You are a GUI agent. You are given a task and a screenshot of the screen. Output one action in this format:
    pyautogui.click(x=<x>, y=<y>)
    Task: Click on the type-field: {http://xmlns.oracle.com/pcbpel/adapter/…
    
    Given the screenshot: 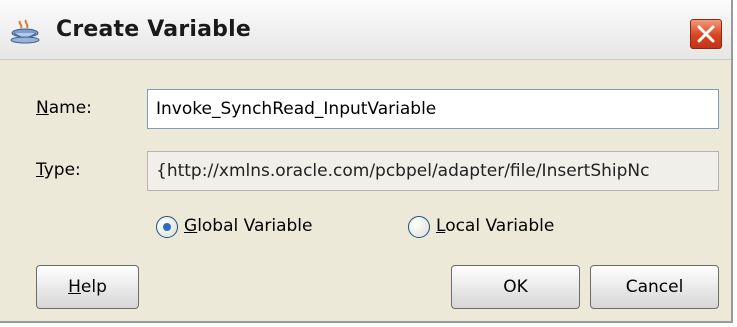 What is the action you would take?
    pyautogui.click(x=433, y=171)
    